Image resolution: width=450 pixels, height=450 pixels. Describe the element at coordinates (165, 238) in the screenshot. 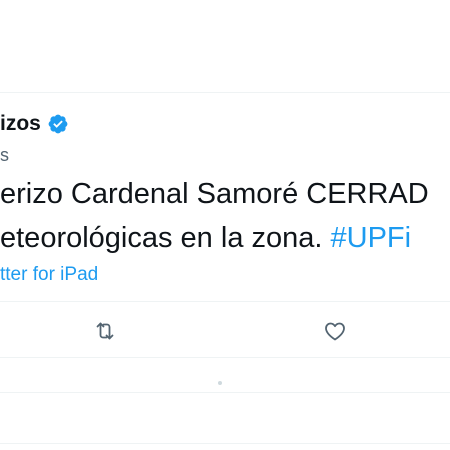

I see `tweet-text-line-2-body: eteorológicas en la zona.` at that location.